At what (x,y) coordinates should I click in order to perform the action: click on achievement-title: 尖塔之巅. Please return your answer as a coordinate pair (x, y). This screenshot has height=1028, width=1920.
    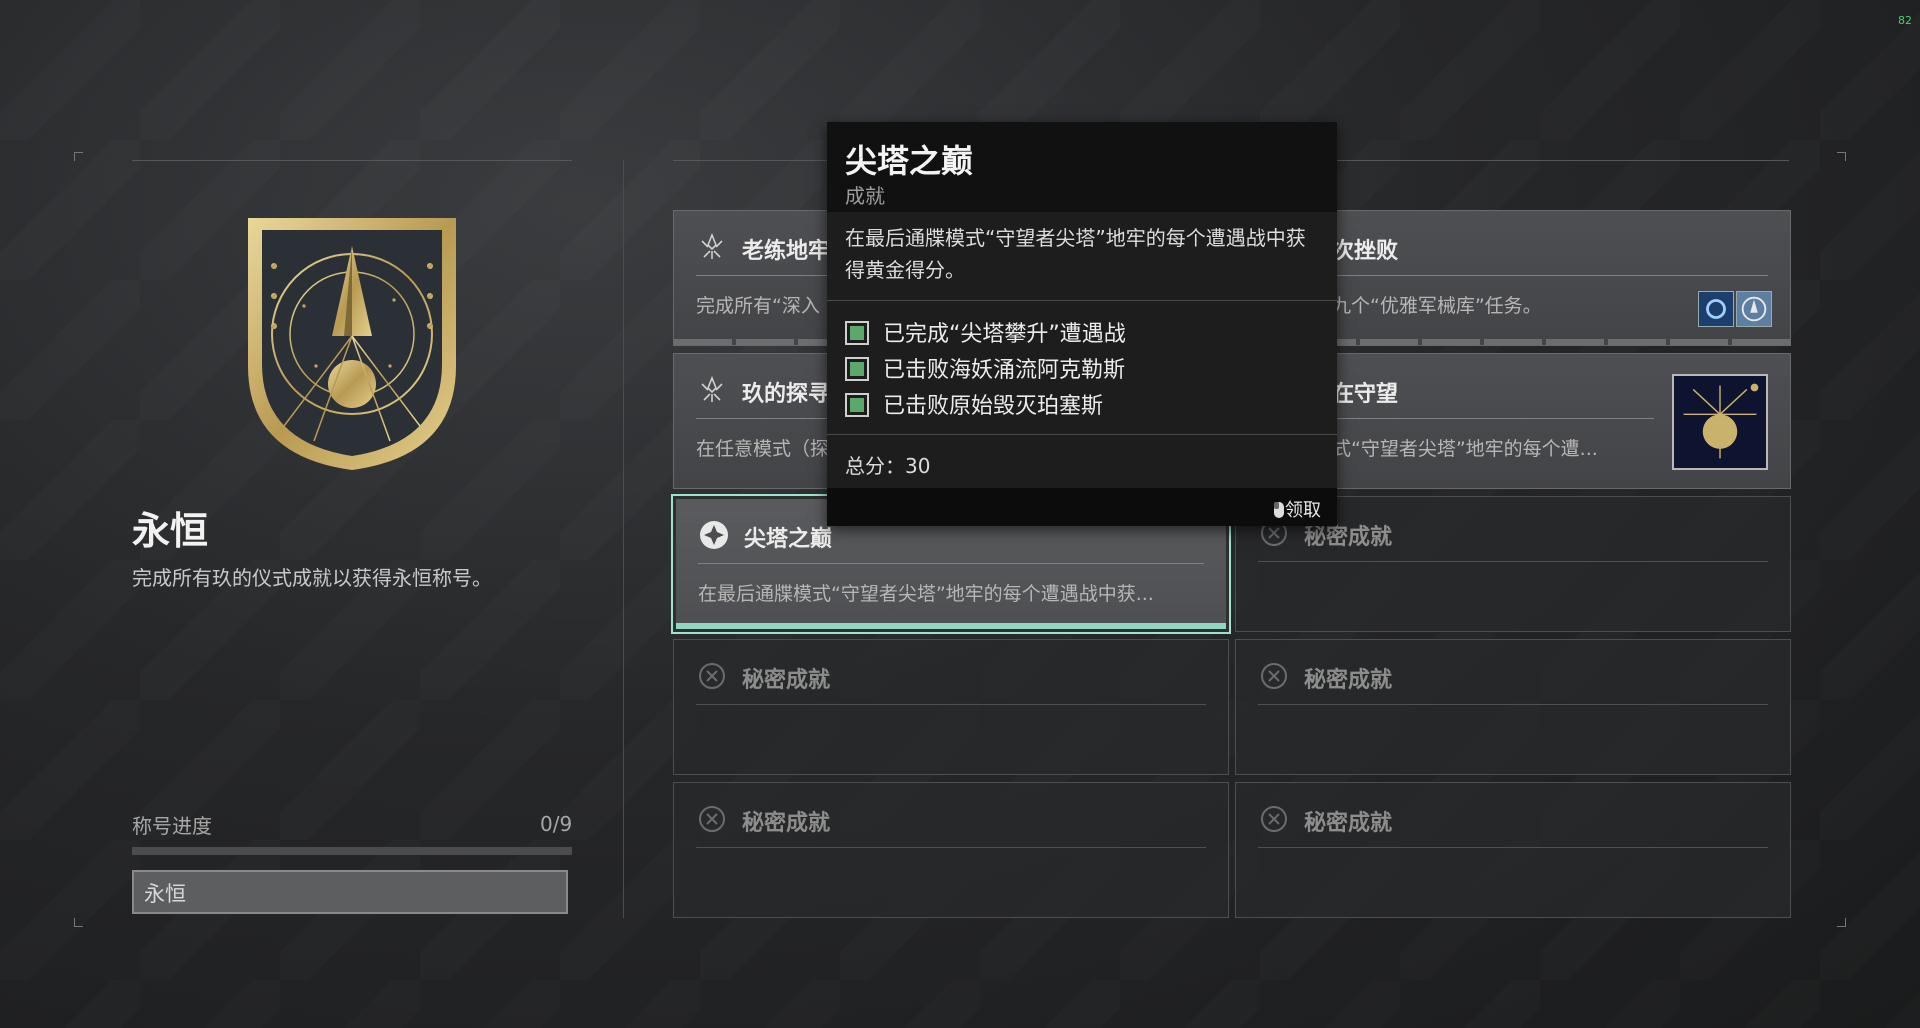
    Looking at the image, I should click on (788, 539).